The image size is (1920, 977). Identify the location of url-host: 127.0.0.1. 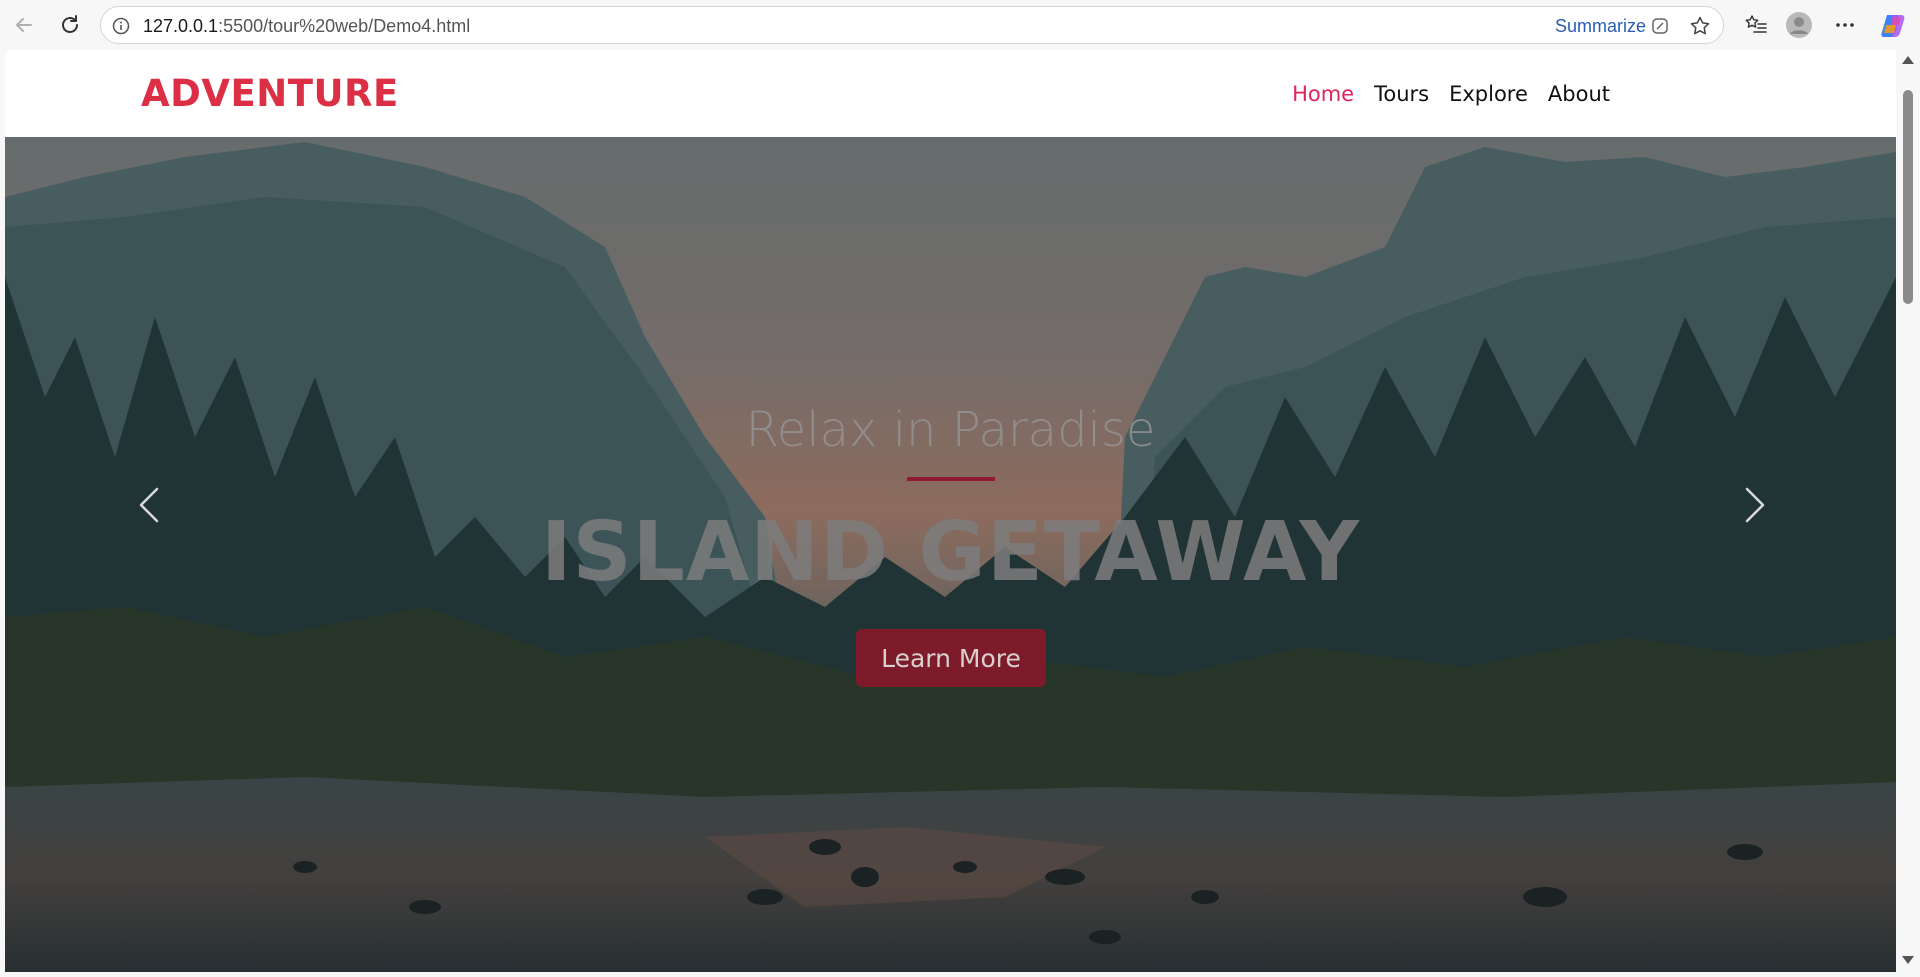
(181, 26).